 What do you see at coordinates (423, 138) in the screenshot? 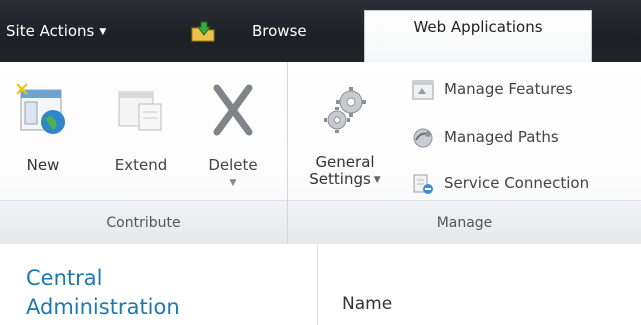
I see `paths-icon` at bounding box center [423, 138].